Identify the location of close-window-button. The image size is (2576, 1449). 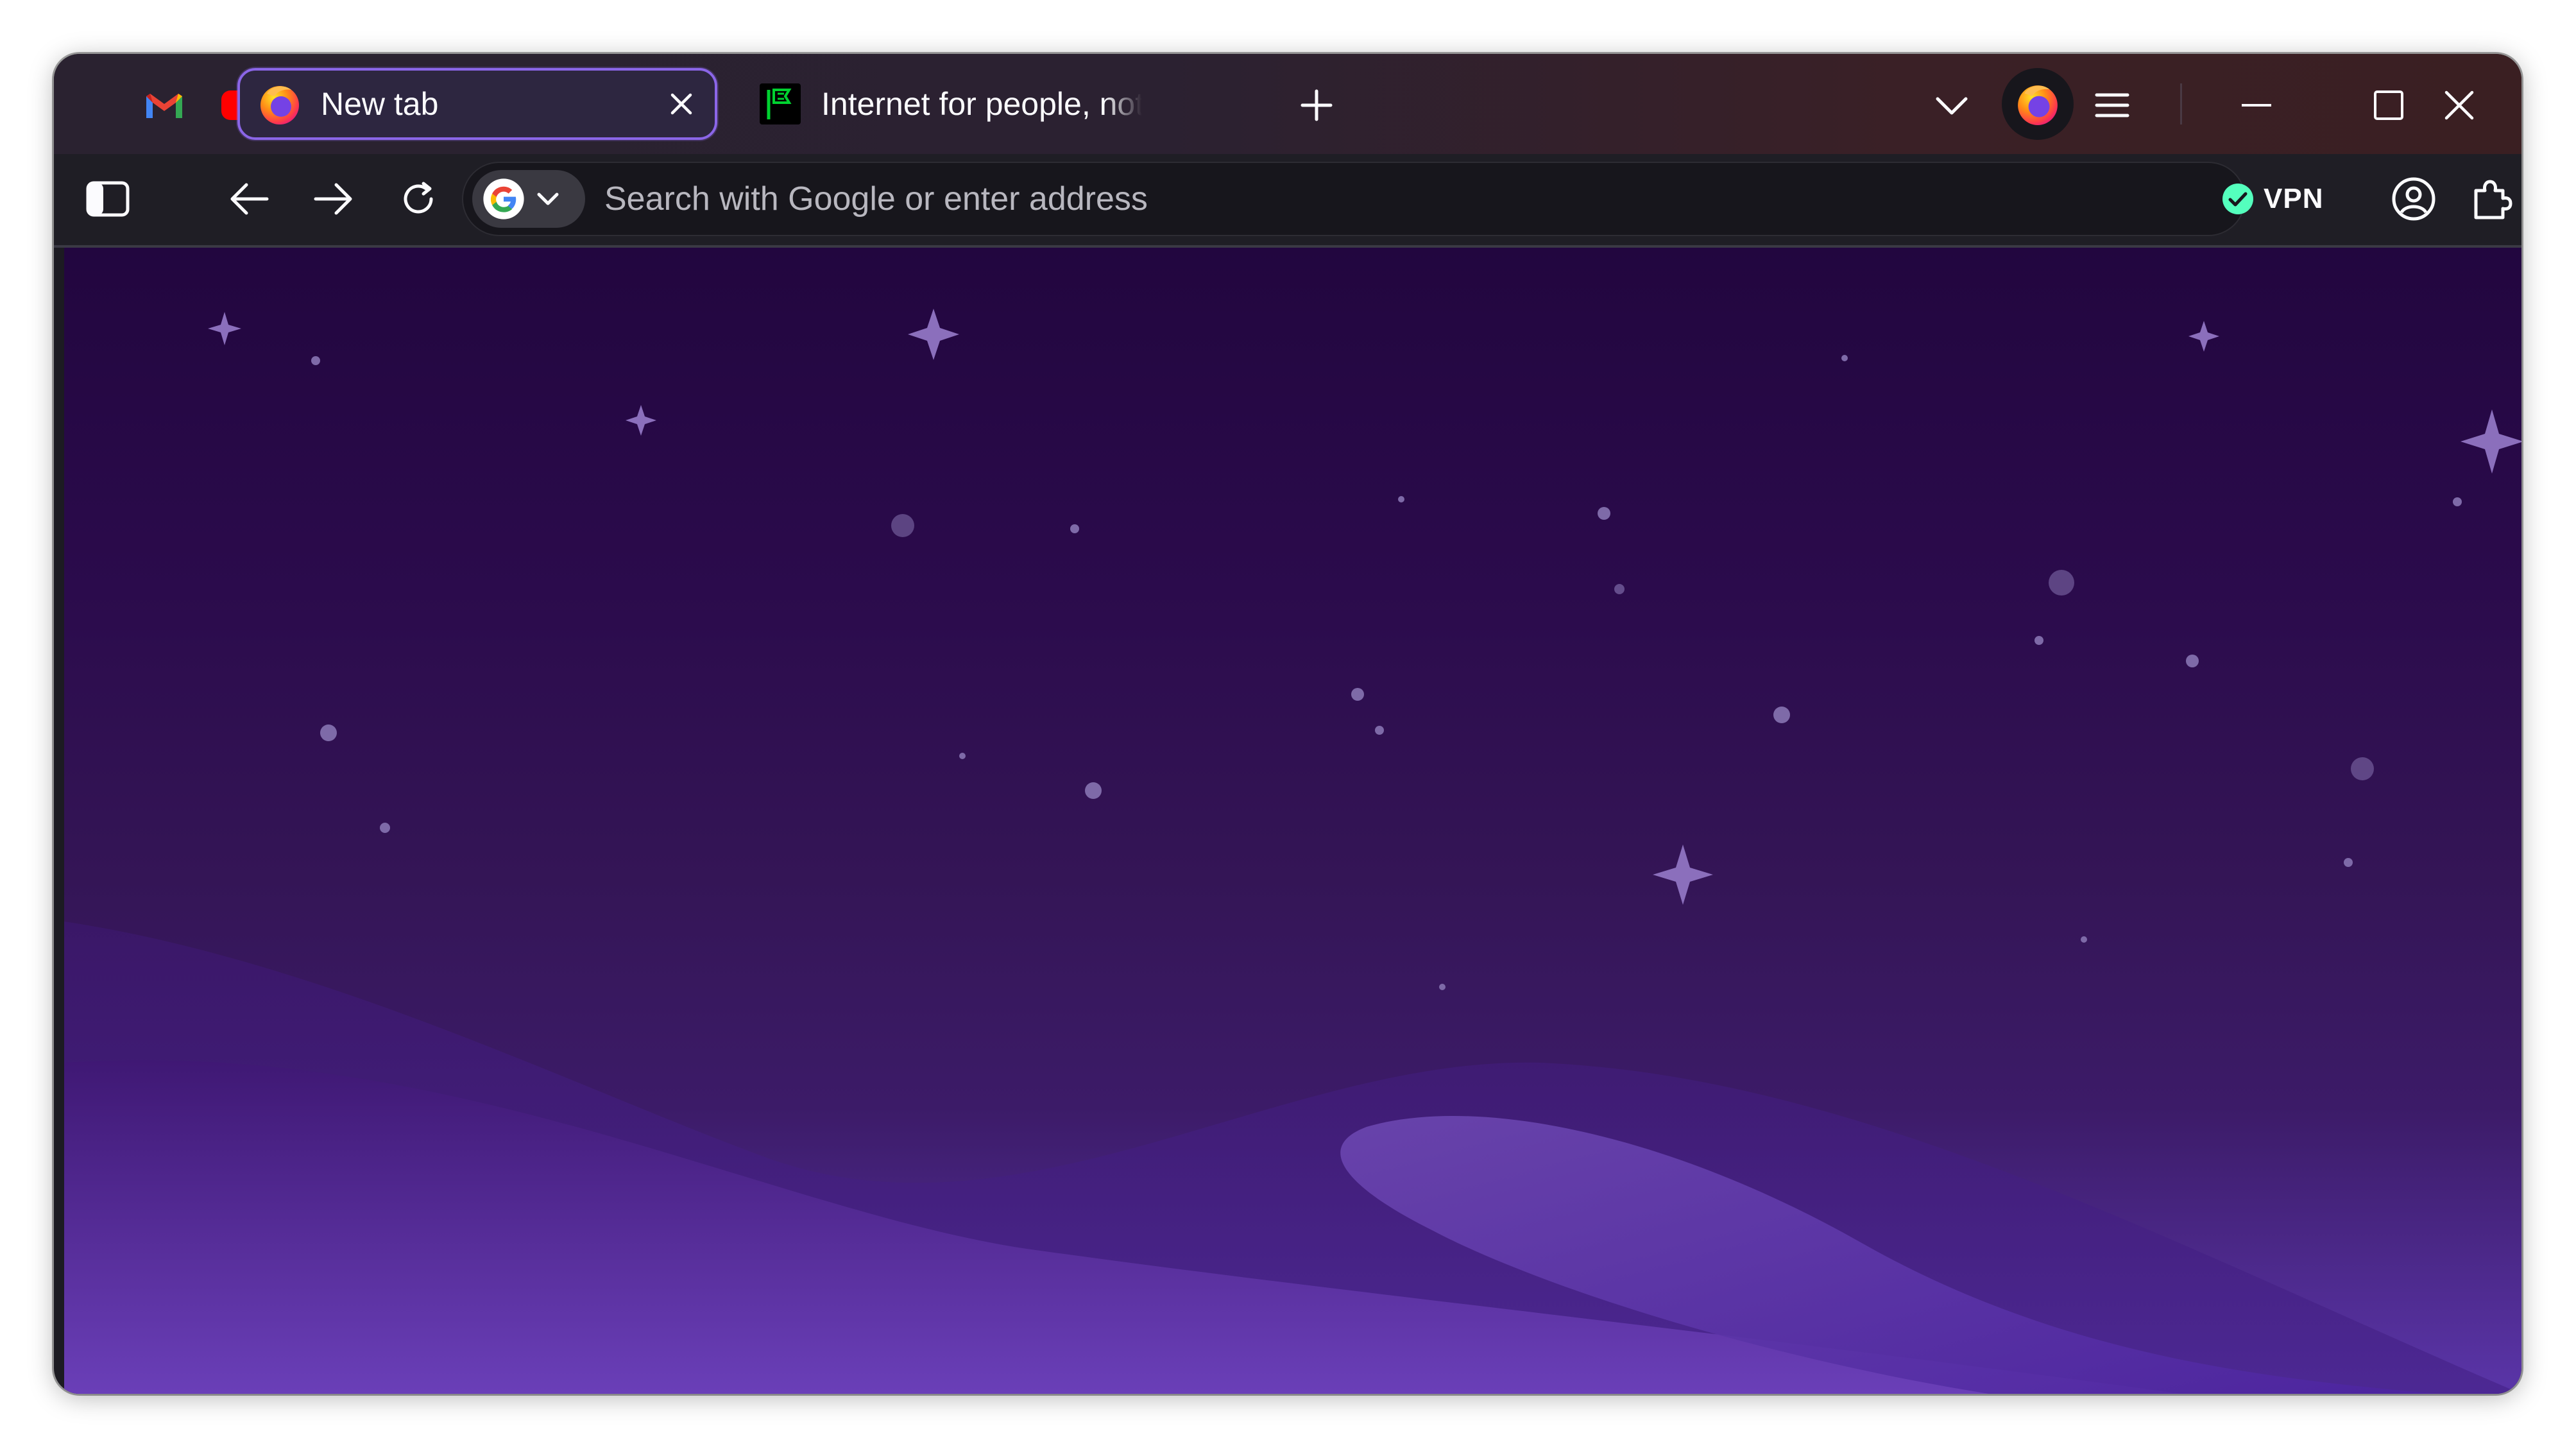
(2459, 105).